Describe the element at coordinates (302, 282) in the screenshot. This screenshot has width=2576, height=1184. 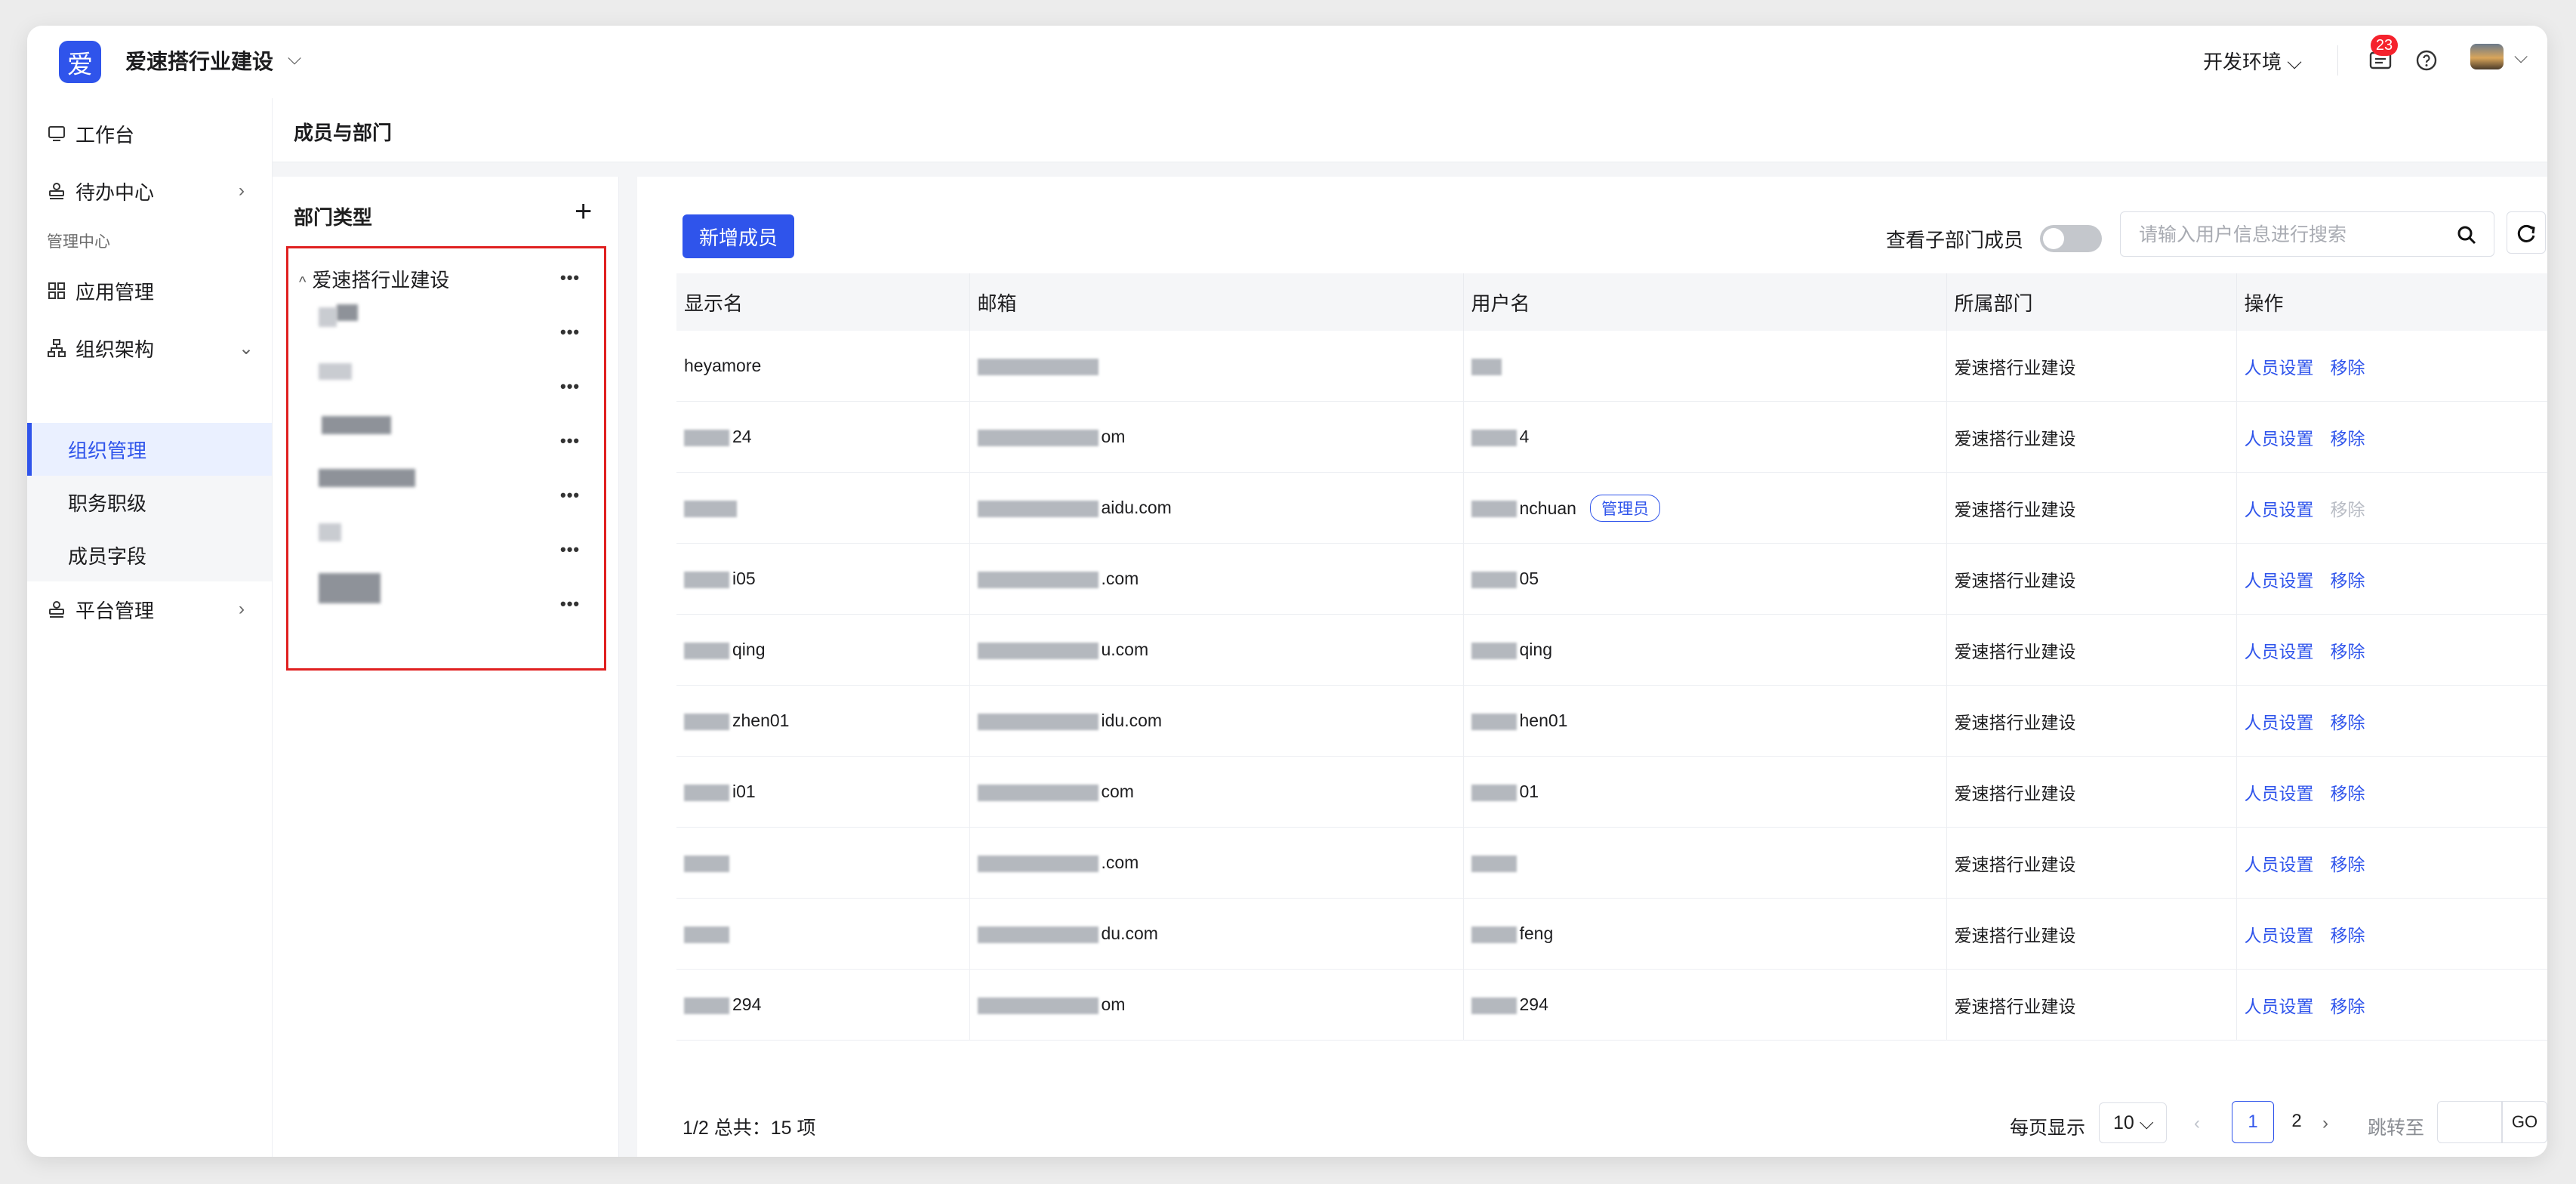
I see `chevron-up-icon: ^` at that location.